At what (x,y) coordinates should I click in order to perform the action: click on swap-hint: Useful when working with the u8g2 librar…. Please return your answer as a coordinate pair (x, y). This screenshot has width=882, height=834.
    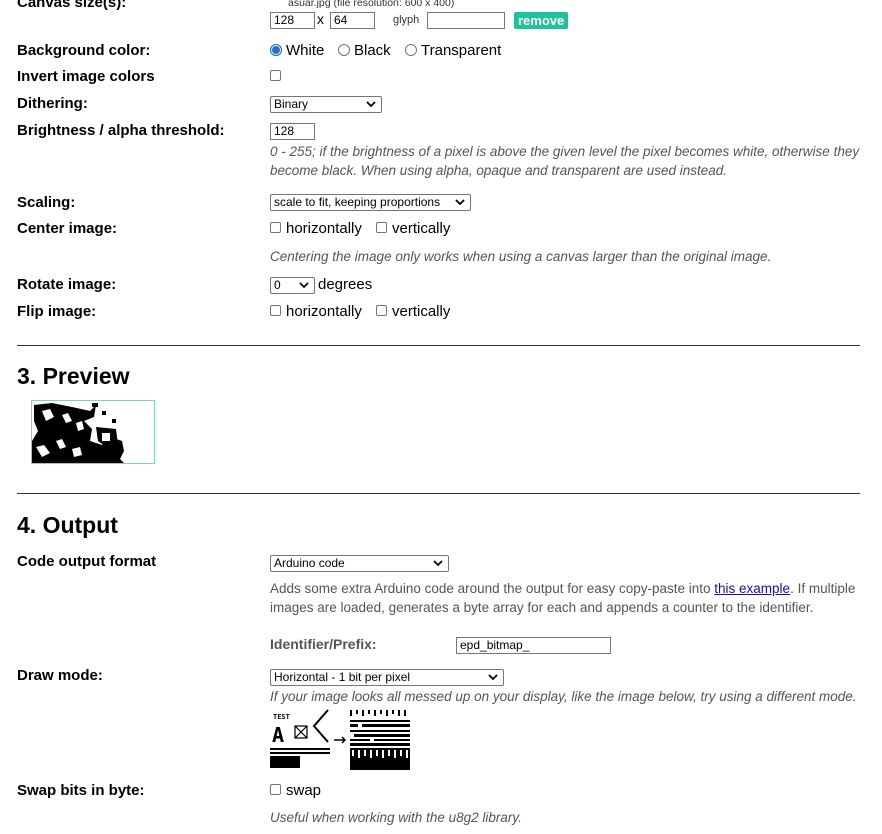
    Looking at the image, I should click on (396, 817).